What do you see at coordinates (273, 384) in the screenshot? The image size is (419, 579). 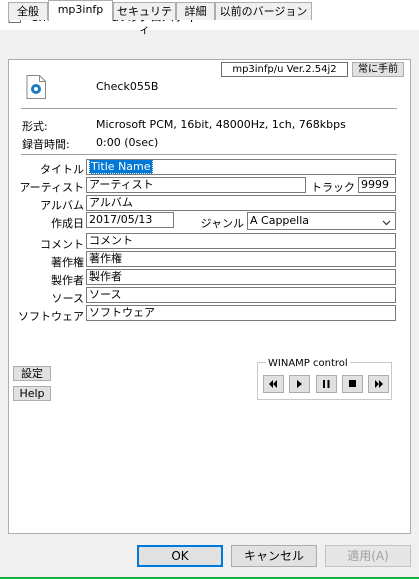 I see `rewind-button` at bounding box center [273, 384].